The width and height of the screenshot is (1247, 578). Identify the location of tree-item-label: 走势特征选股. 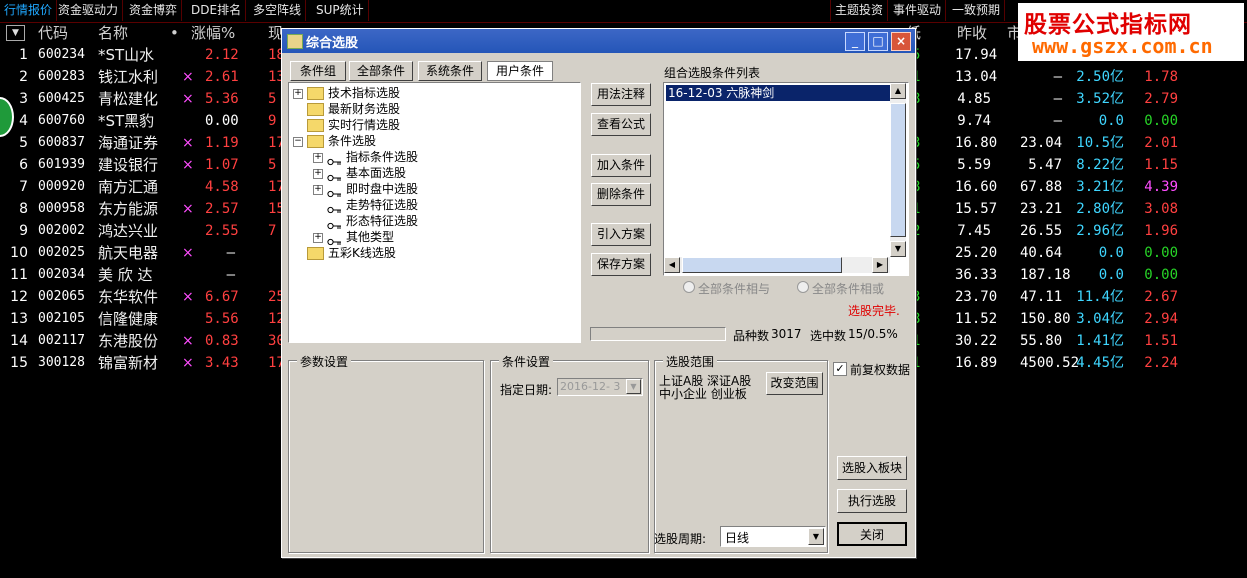
(382, 205).